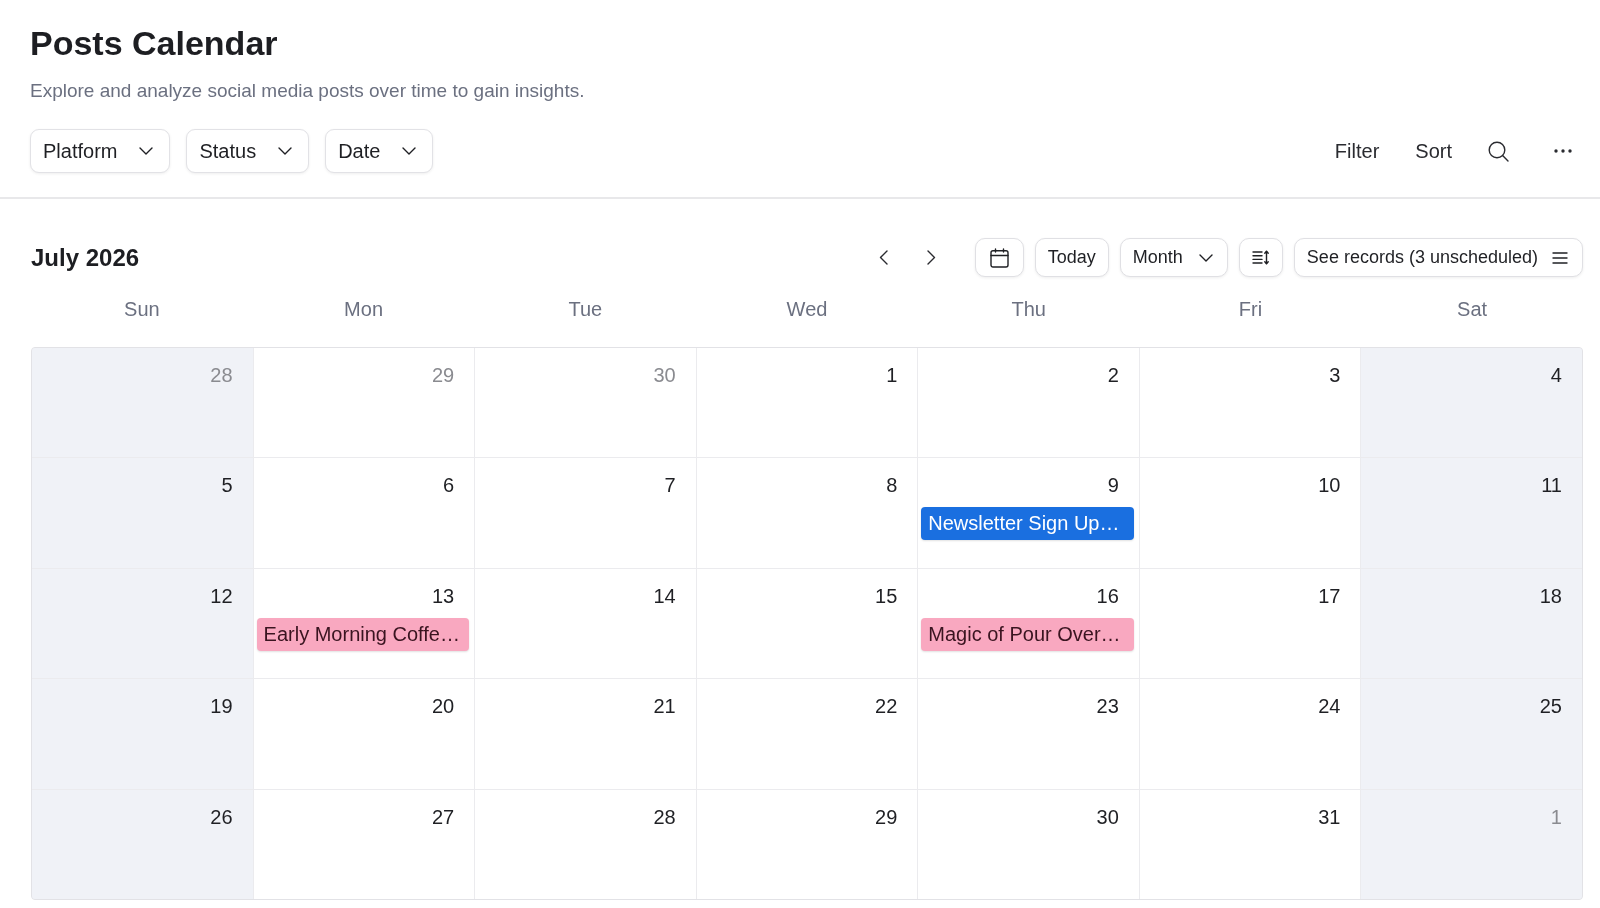 The image size is (1600, 908). Describe the element at coordinates (248, 151) in the screenshot. I see `filter-dropdown: Status` at that location.